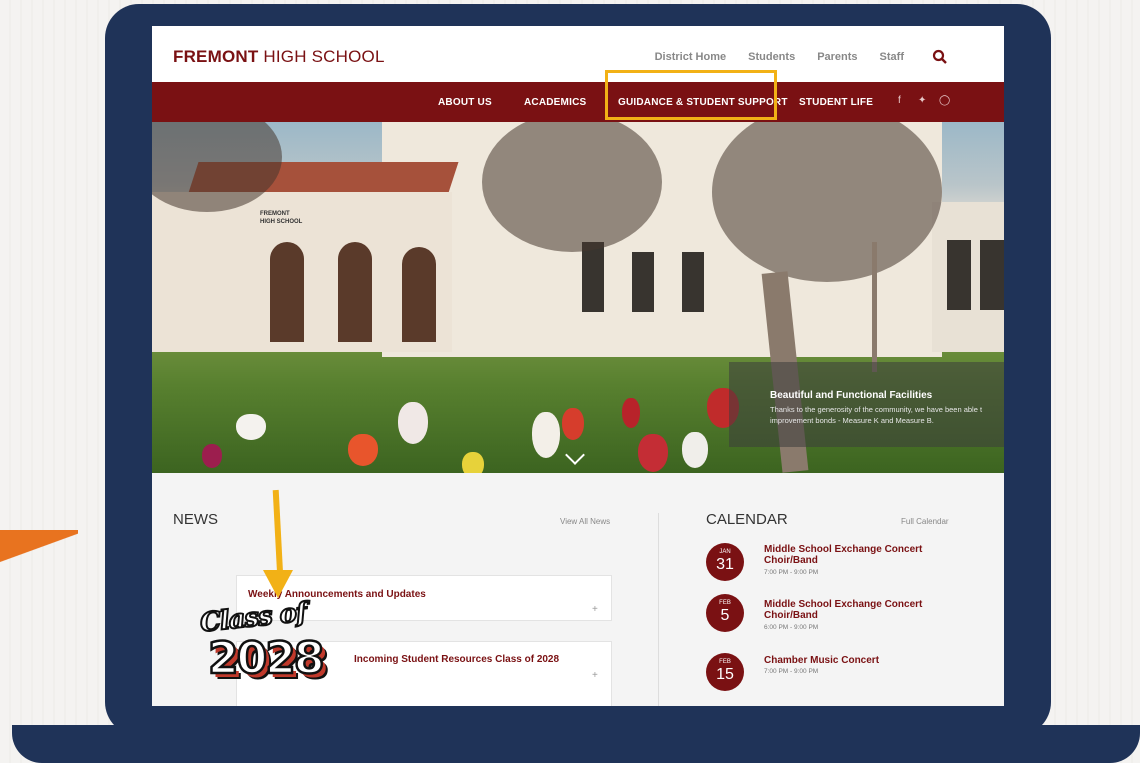 The width and height of the screenshot is (1140, 763). Describe the element at coordinates (216, 56) in the screenshot. I see `brand-bold: FREMONT` at that location.